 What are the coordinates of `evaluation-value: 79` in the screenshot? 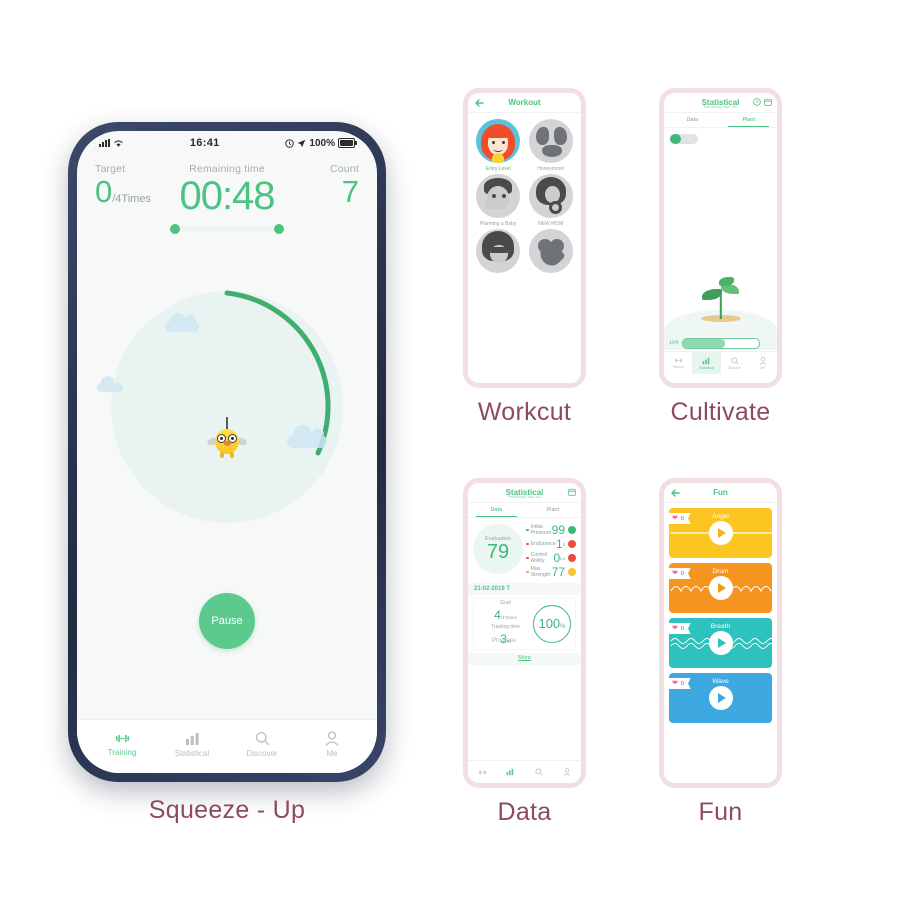 It's located at (498, 552).